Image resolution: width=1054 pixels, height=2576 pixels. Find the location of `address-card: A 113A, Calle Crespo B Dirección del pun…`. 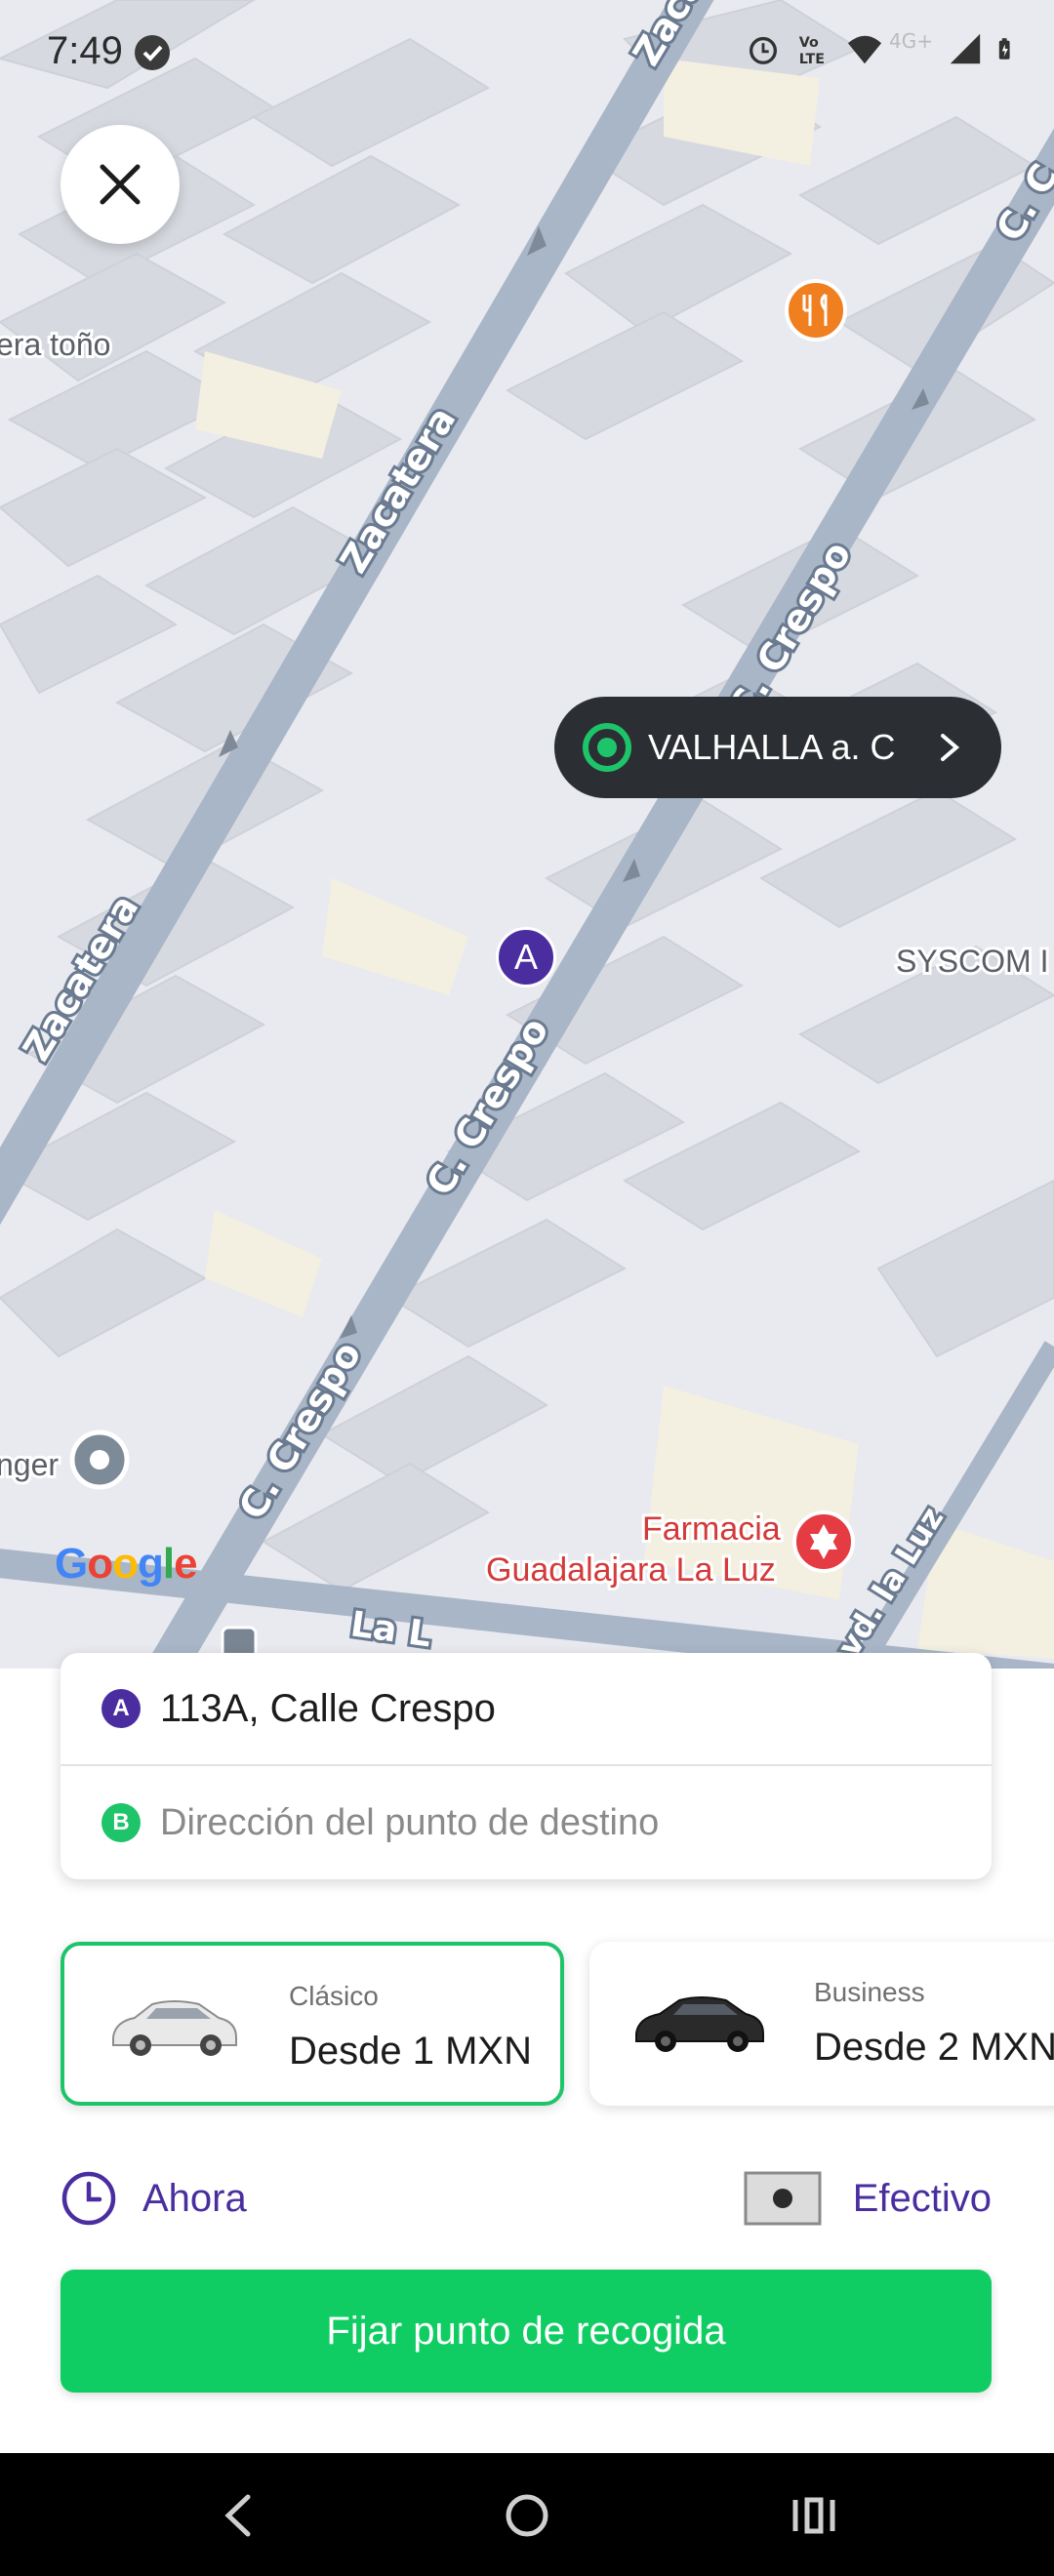

address-card: A 113A, Calle Crespo B Dirección del pun… is located at coordinates (526, 1766).